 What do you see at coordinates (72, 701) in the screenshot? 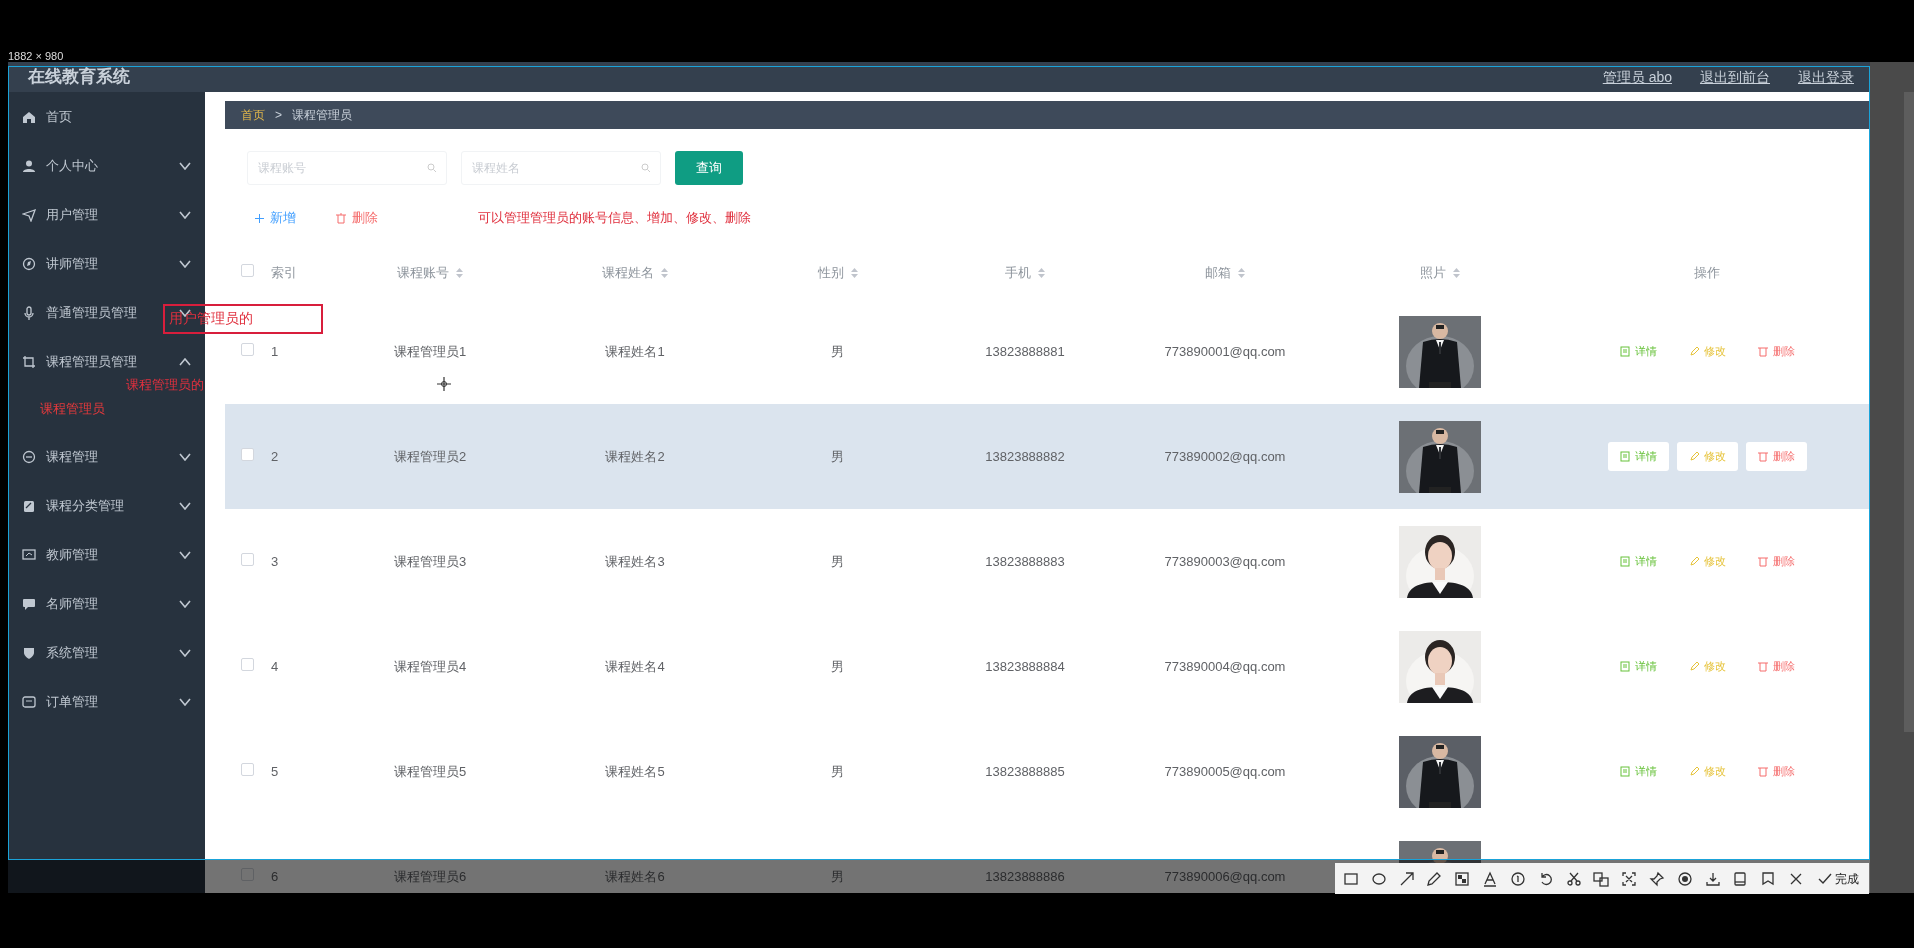
I see `sidebar-item: 订单管理` at bounding box center [72, 701].